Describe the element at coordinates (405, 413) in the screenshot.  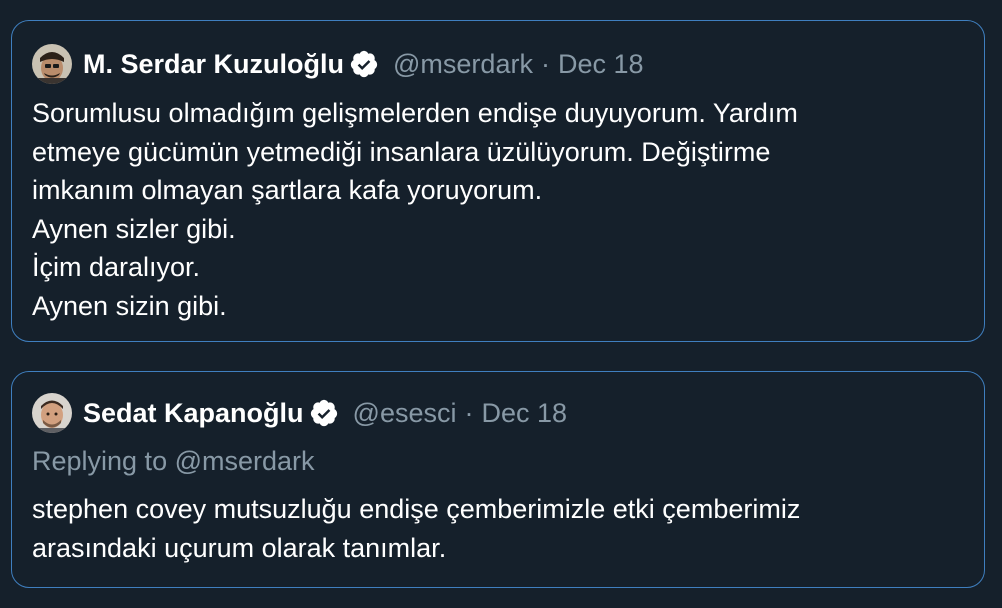
I see `user-handle: @esesci` at that location.